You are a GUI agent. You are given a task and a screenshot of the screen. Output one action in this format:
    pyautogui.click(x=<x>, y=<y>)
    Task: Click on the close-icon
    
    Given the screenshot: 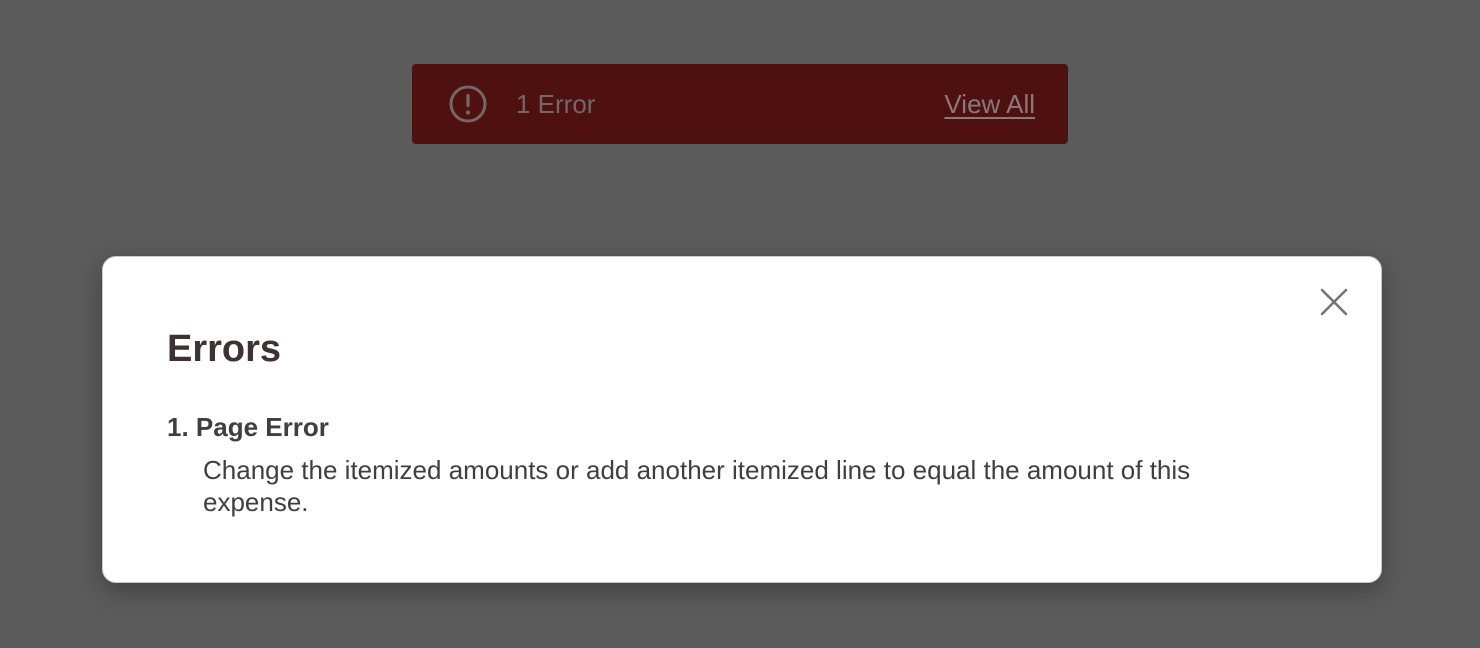 What is the action you would take?
    pyautogui.click(x=1334, y=304)
    